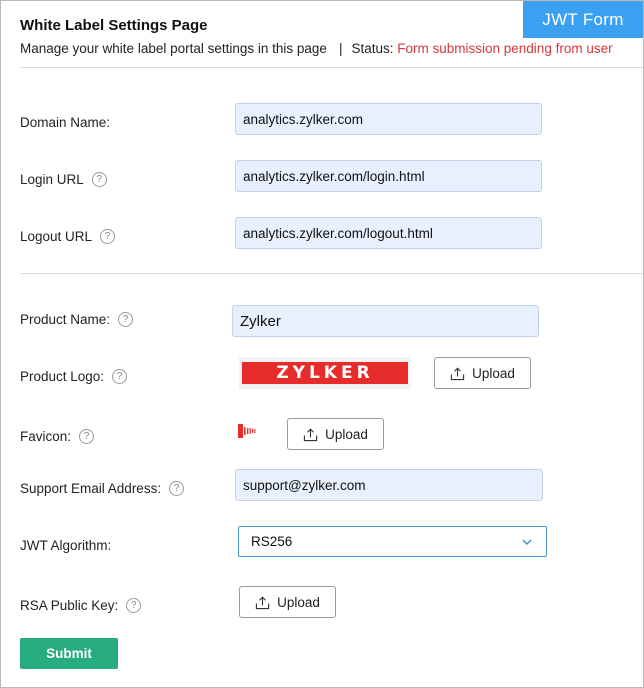 Image resolution: width=644 pixels, height=688 pixels. Describe the element at coordinates (91, 488) in the screenshot. I see `support-email-label-text: Support Email Address:` at that location.